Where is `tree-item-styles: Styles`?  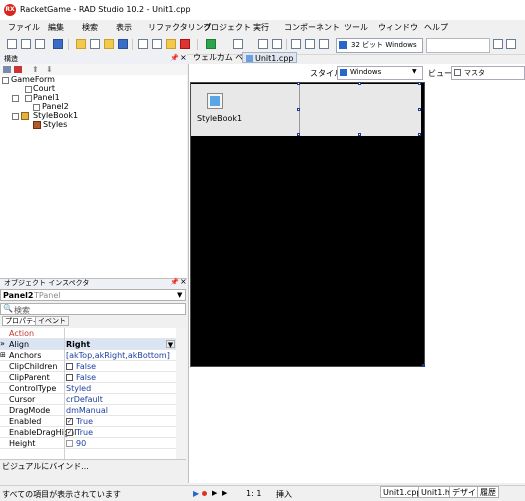
tree-item-styles: Styles is located at coordinates (55, 124).